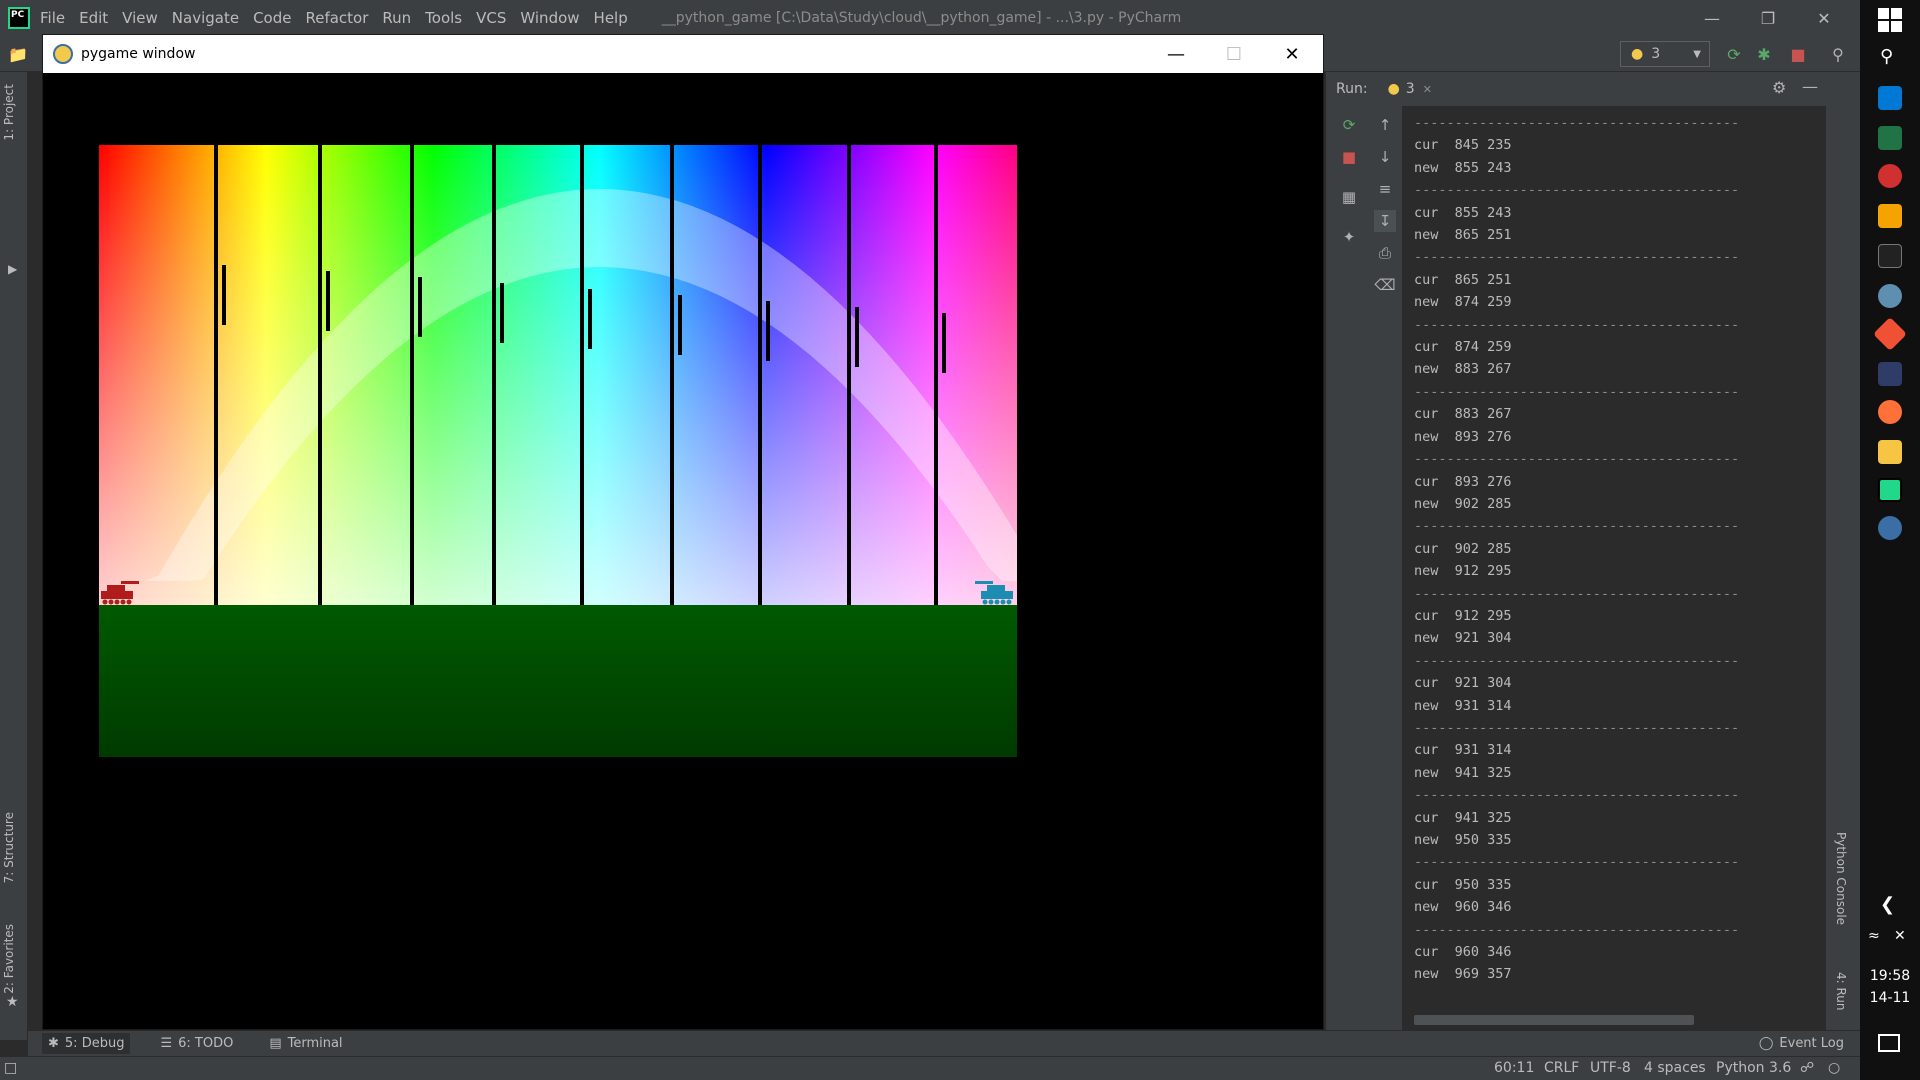  I want to click on menu-view: View, so click(140, 18).